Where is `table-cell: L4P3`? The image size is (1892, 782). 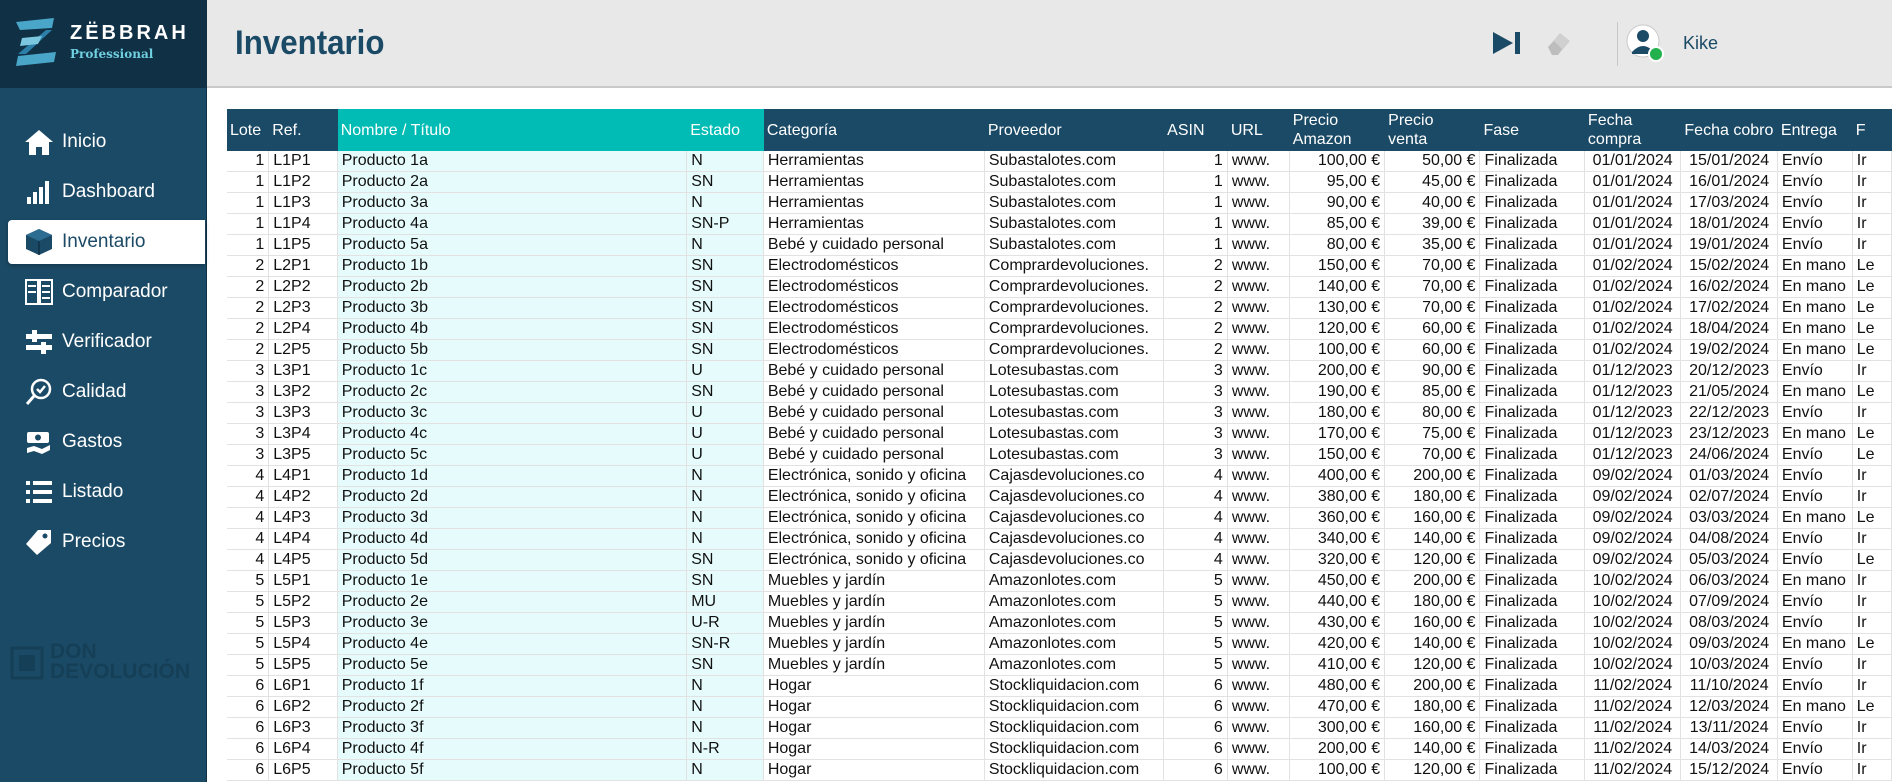
table-cell: L4P3 is located at coordinates (303, 518).